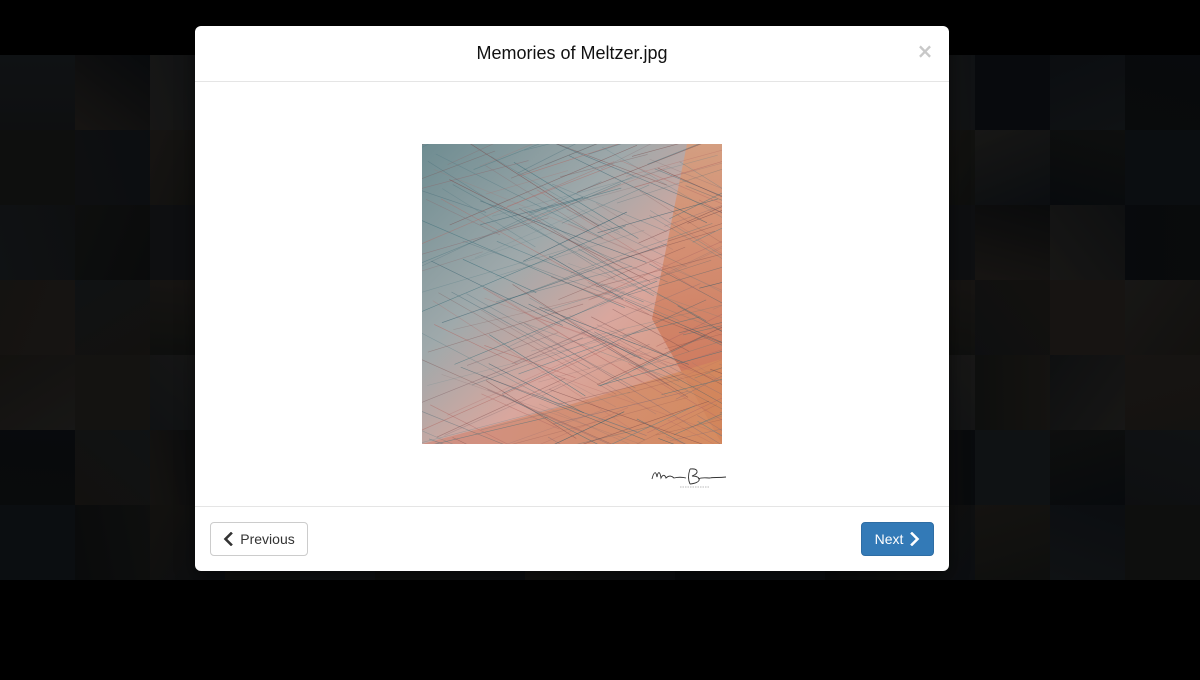  I want to click on previous-button: Previous, so click(259, 539).